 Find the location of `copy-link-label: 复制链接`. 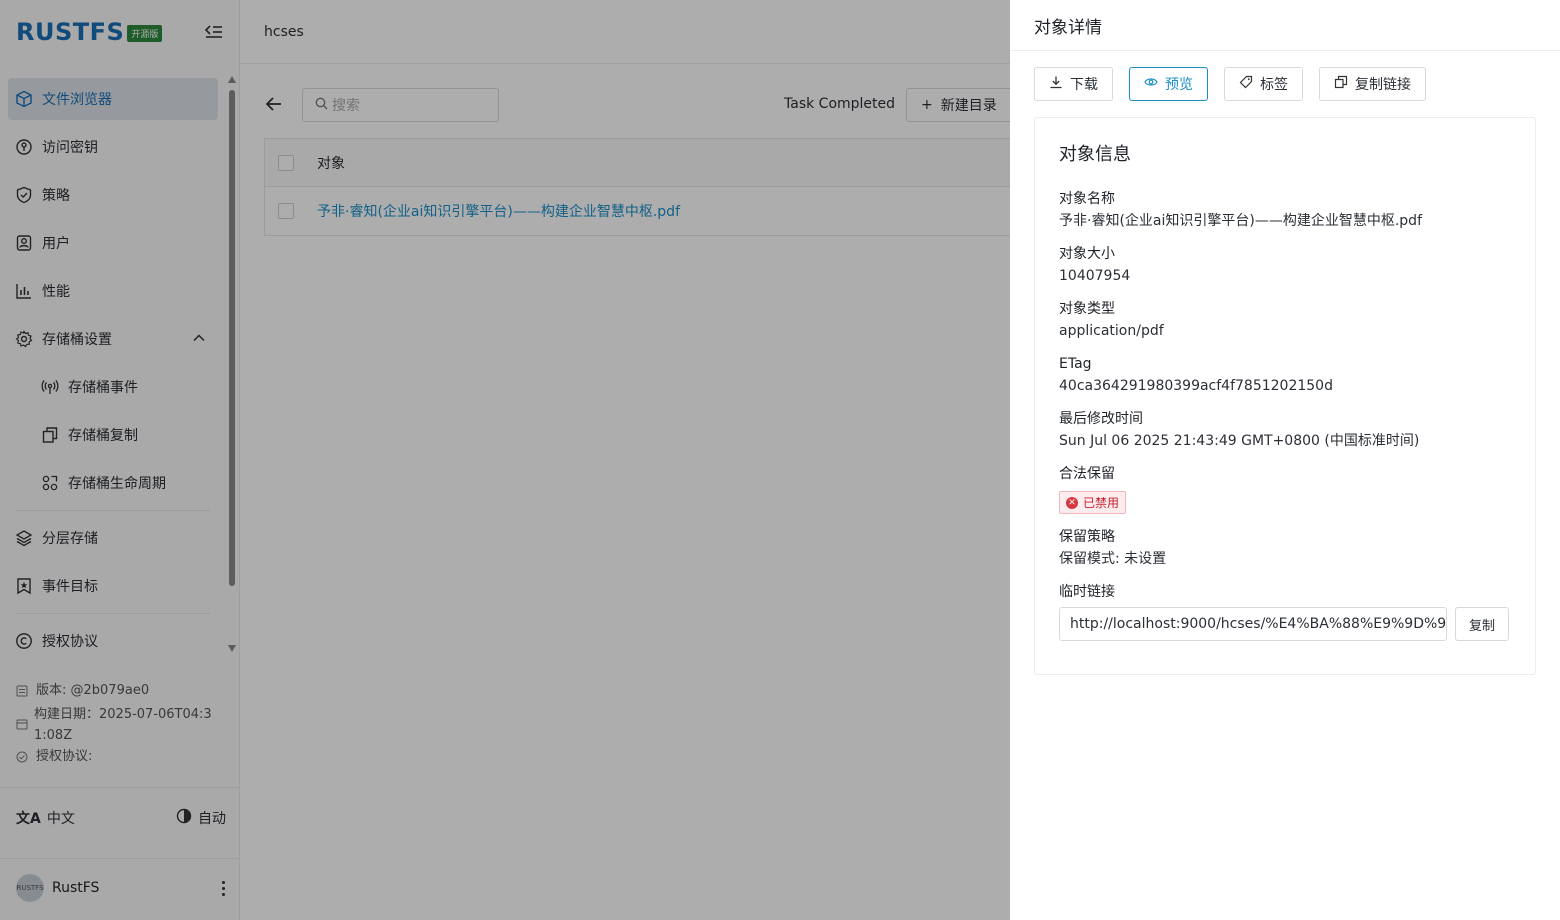

copy-link-label: 复制链接 is located at coordinates (1383, 85).